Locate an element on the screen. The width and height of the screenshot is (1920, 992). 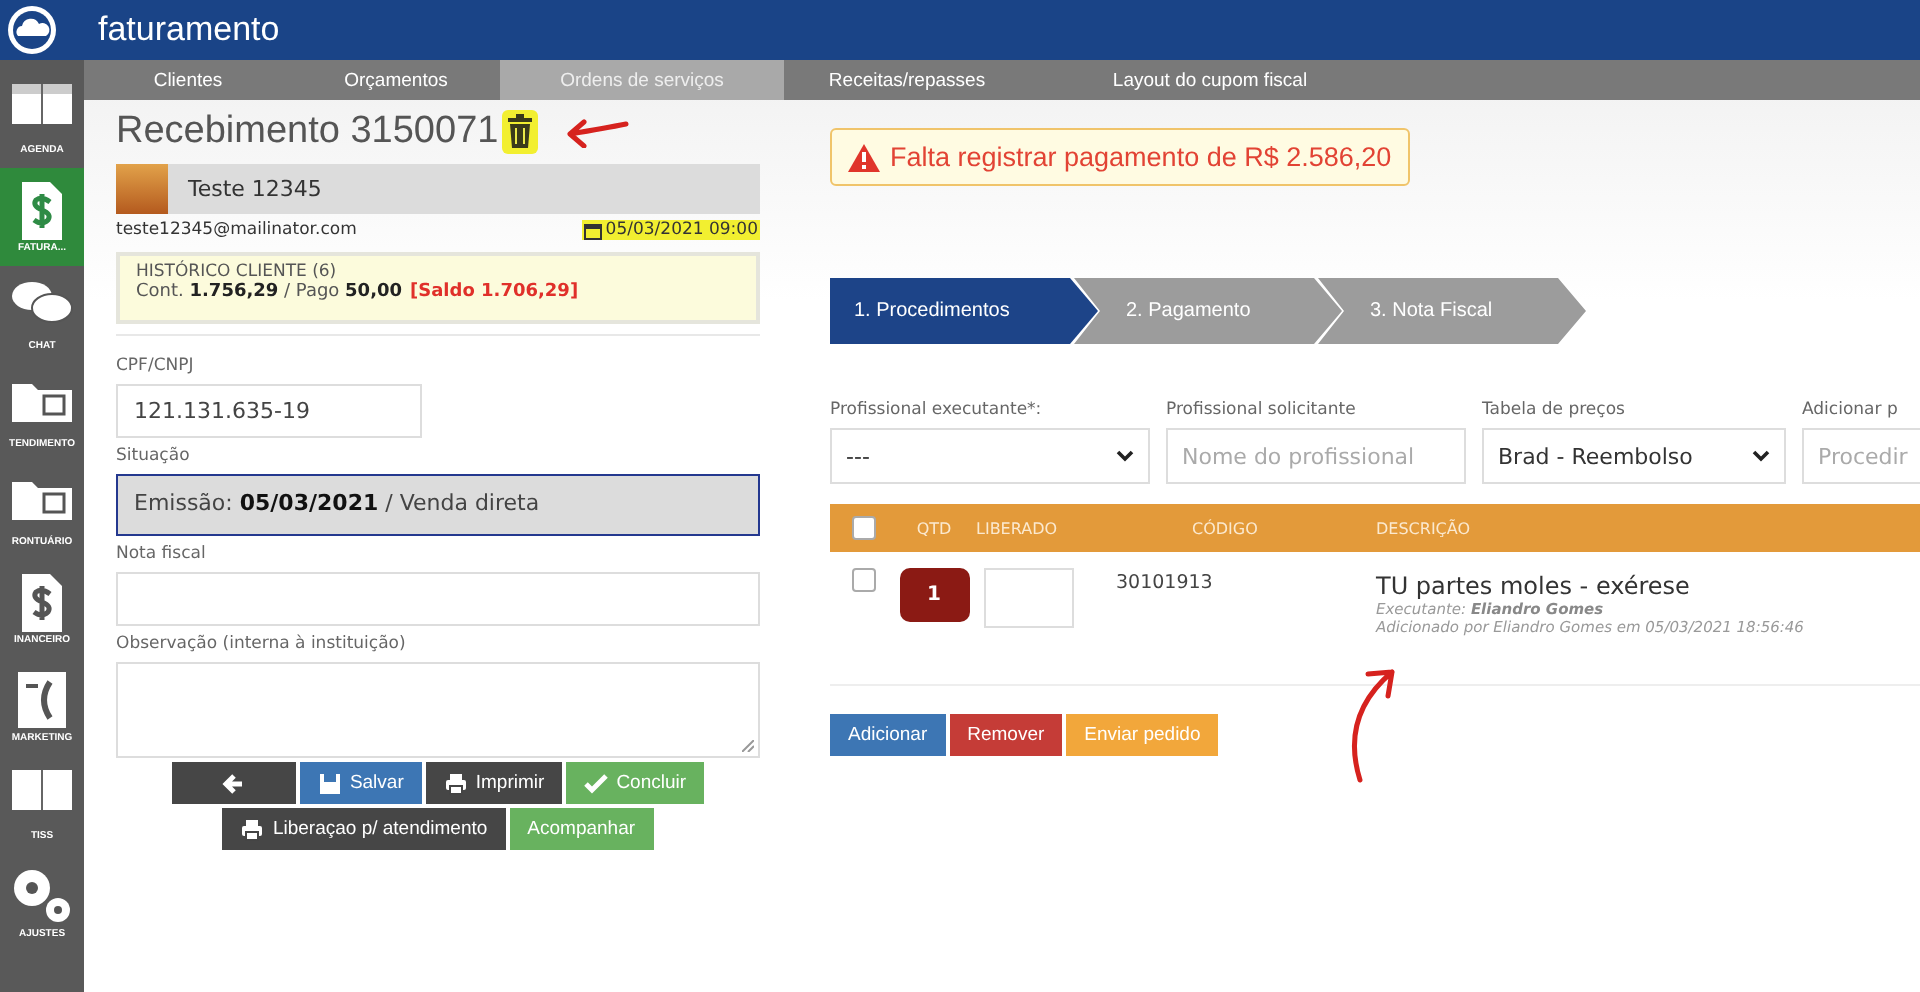
client-name: Teste 12345 is located at coordinates (255, 189).